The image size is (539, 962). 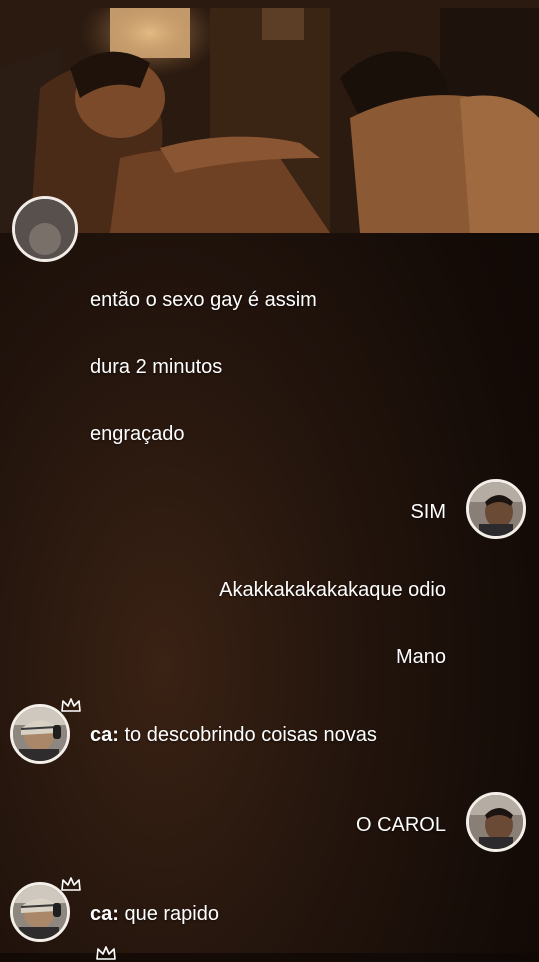 I want to click on message-text: SIM, so click(x=428, y=512).